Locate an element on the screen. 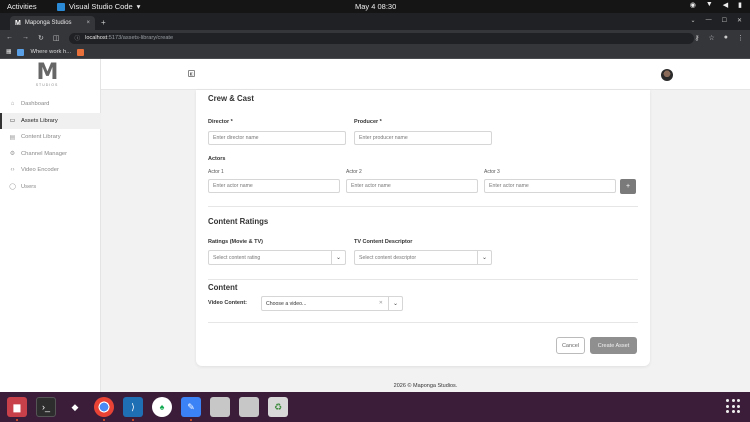 Image resolution: width=750 pixels, height=422 pixels. footer-copyright: 2026 © Maponga Studios. is located at coordinates (425, 386).